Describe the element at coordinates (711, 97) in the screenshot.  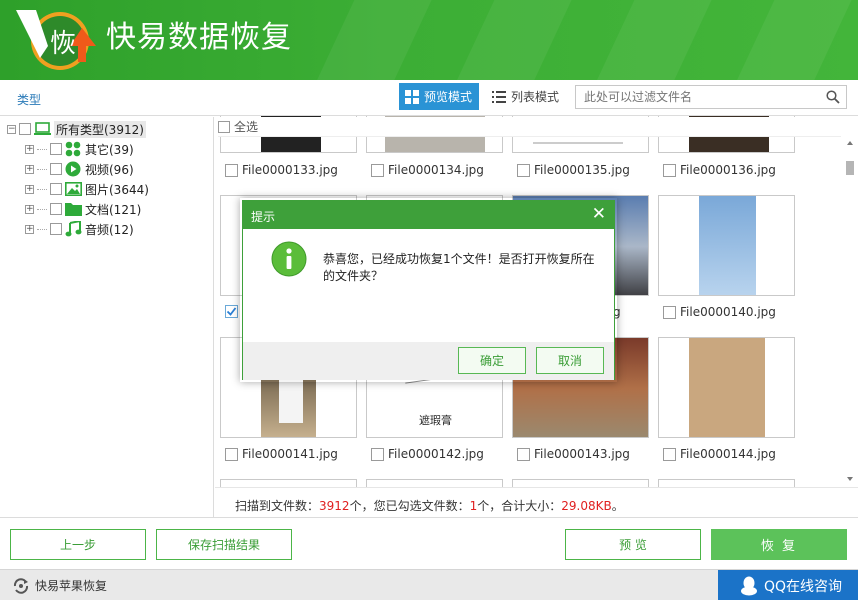
I see `filter-input` at that location.